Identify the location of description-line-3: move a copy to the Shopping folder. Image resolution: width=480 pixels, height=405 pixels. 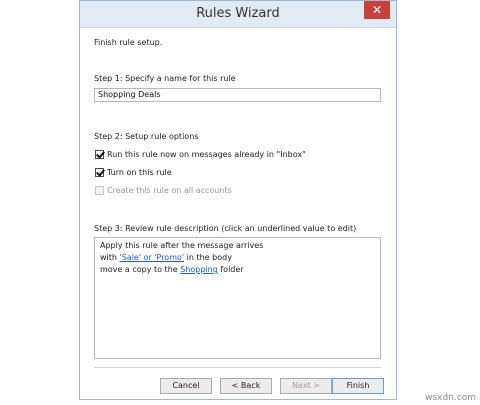
(237, 270).